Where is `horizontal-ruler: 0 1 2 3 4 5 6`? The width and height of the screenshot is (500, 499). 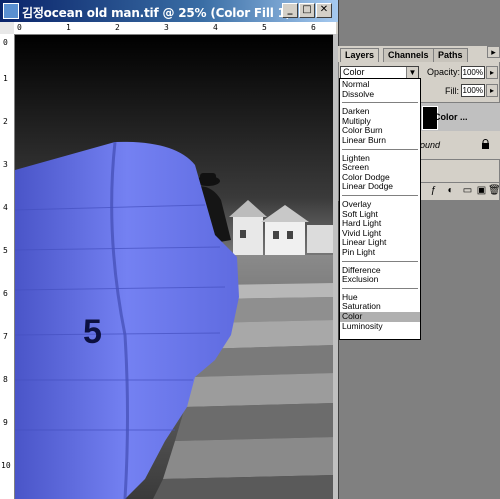 horizontal-ruler: 0 1 2 3 4 5 6 is located at coordinates (175, 28).